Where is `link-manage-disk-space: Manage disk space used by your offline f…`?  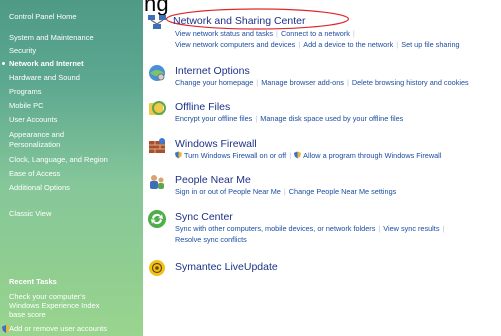 link-manage-disk-space: Manage disk space used by your offline f… is located at coordinates (331, 118).